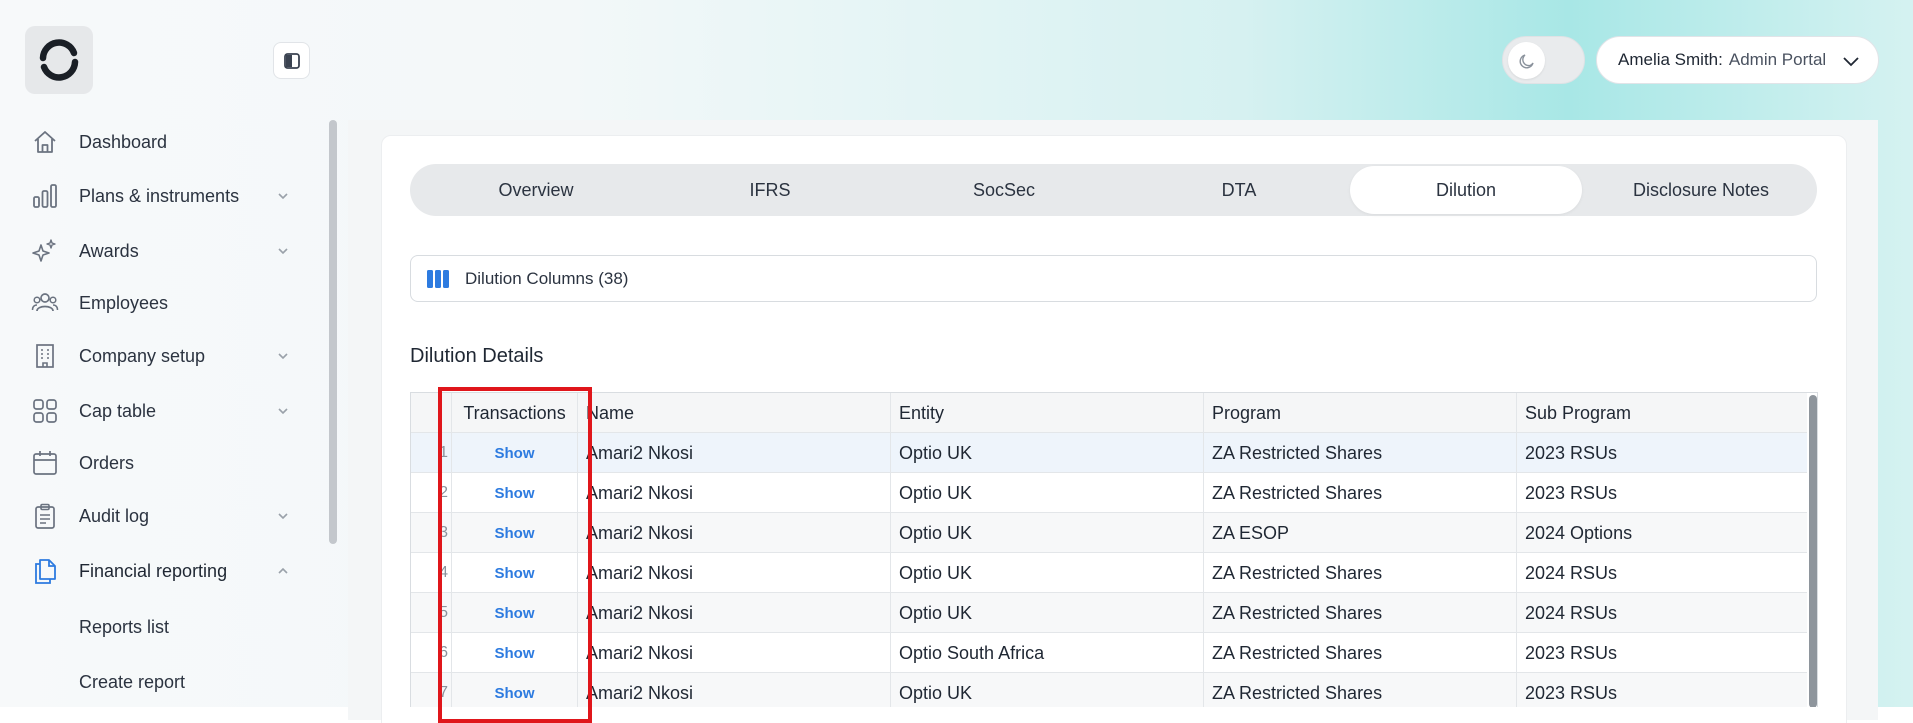 The image size is (1913, 723). I want to click on sidebar-item-audit-log: Audit log, so click(160, 516).